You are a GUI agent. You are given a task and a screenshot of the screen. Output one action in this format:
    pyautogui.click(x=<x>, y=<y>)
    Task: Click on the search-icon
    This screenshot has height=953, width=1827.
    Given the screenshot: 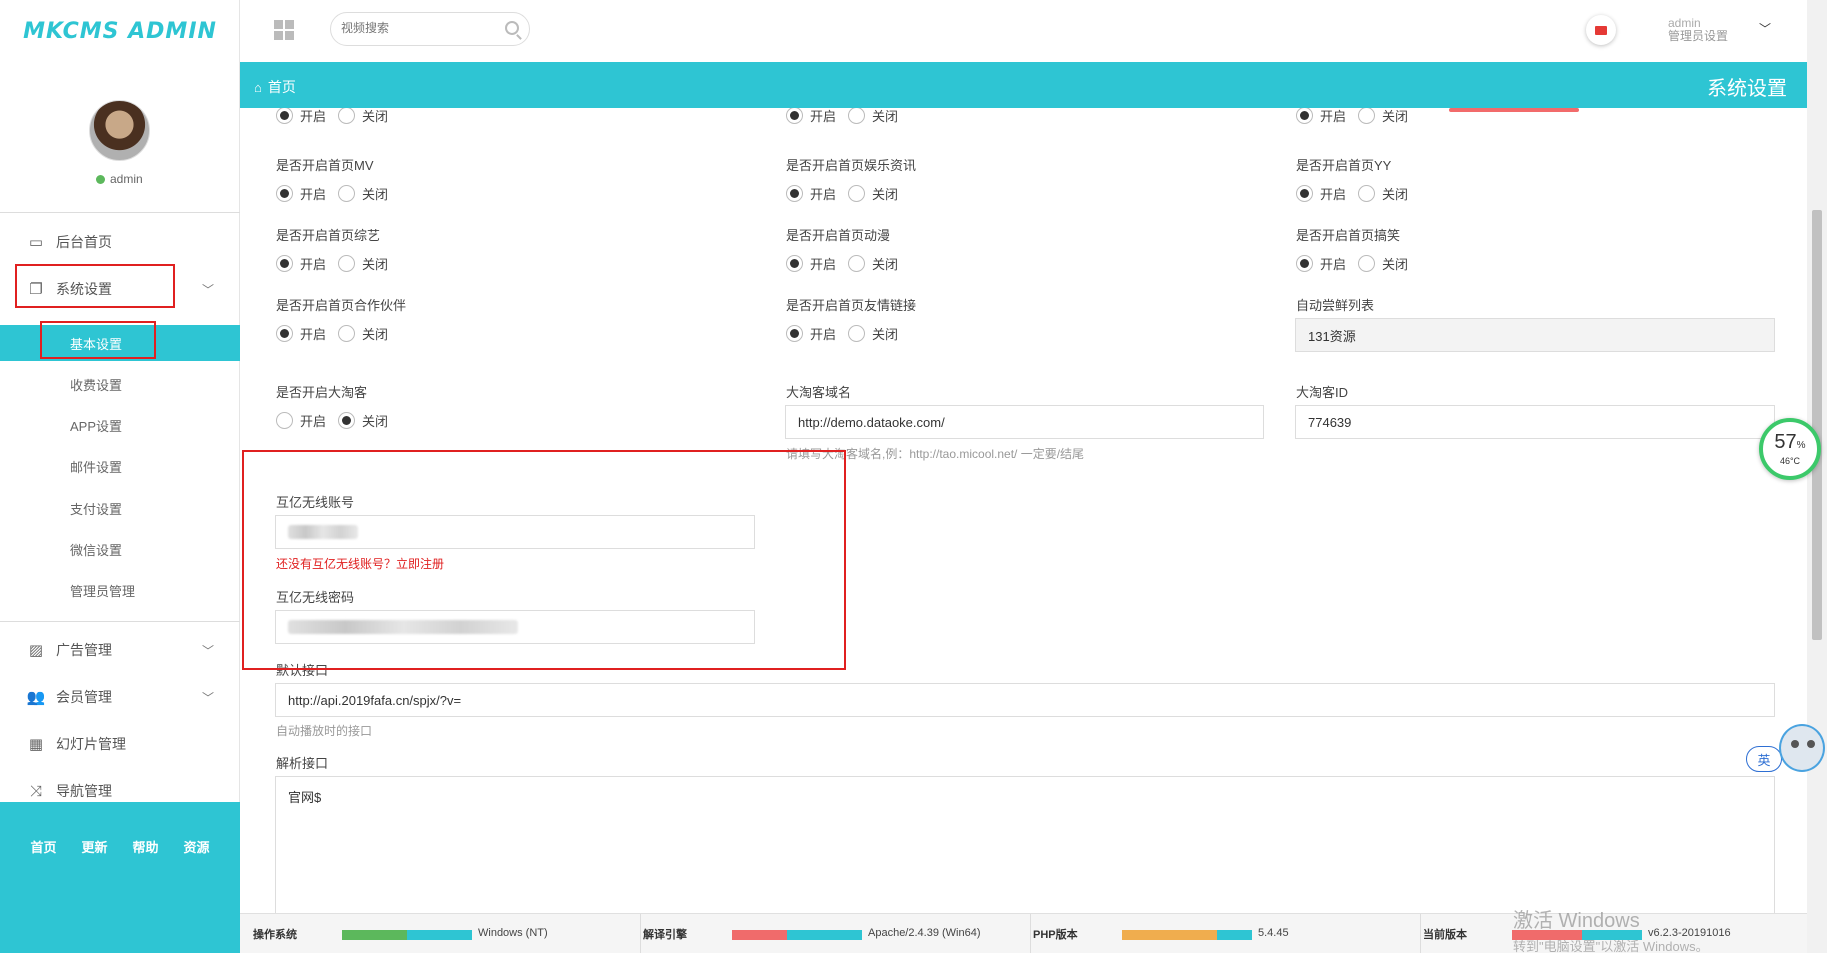 What is the action you would take?
    pyautogui.click(x=512, y=28)
    